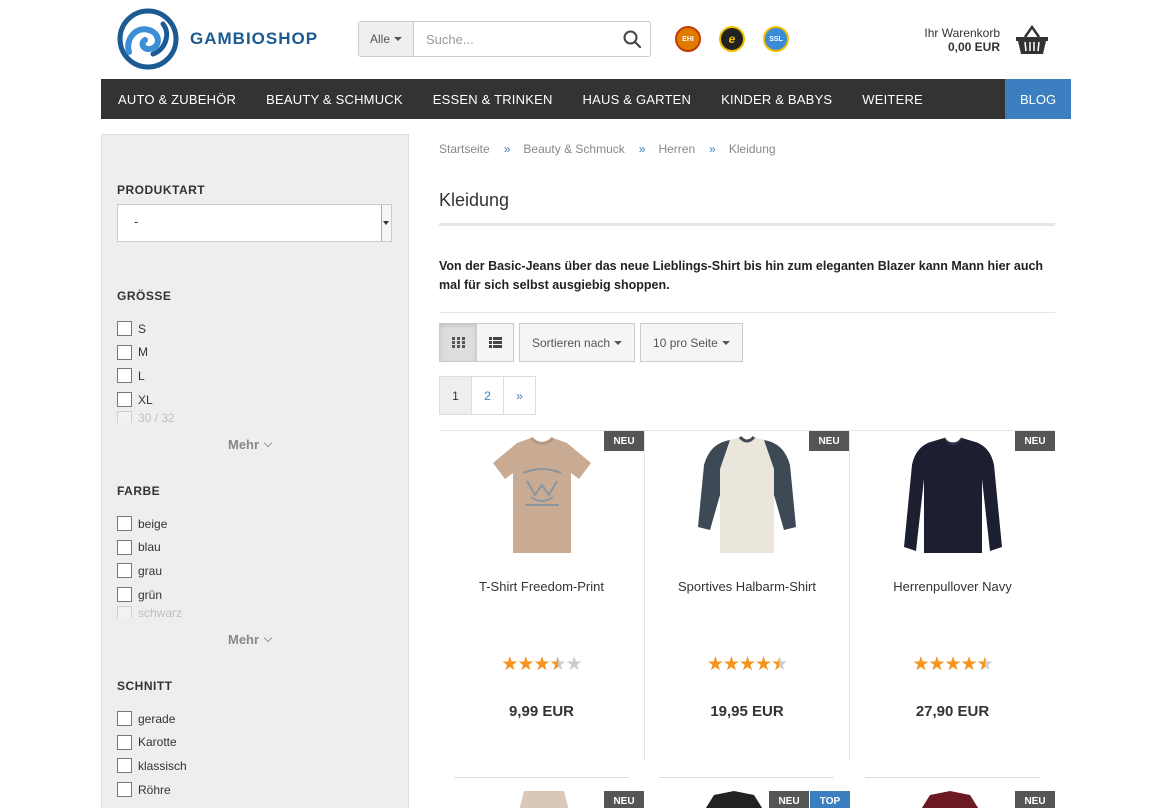 The image size is (1171, 808). I want to click on sort-dropdown: Sortieren nach, so click(577, 342).